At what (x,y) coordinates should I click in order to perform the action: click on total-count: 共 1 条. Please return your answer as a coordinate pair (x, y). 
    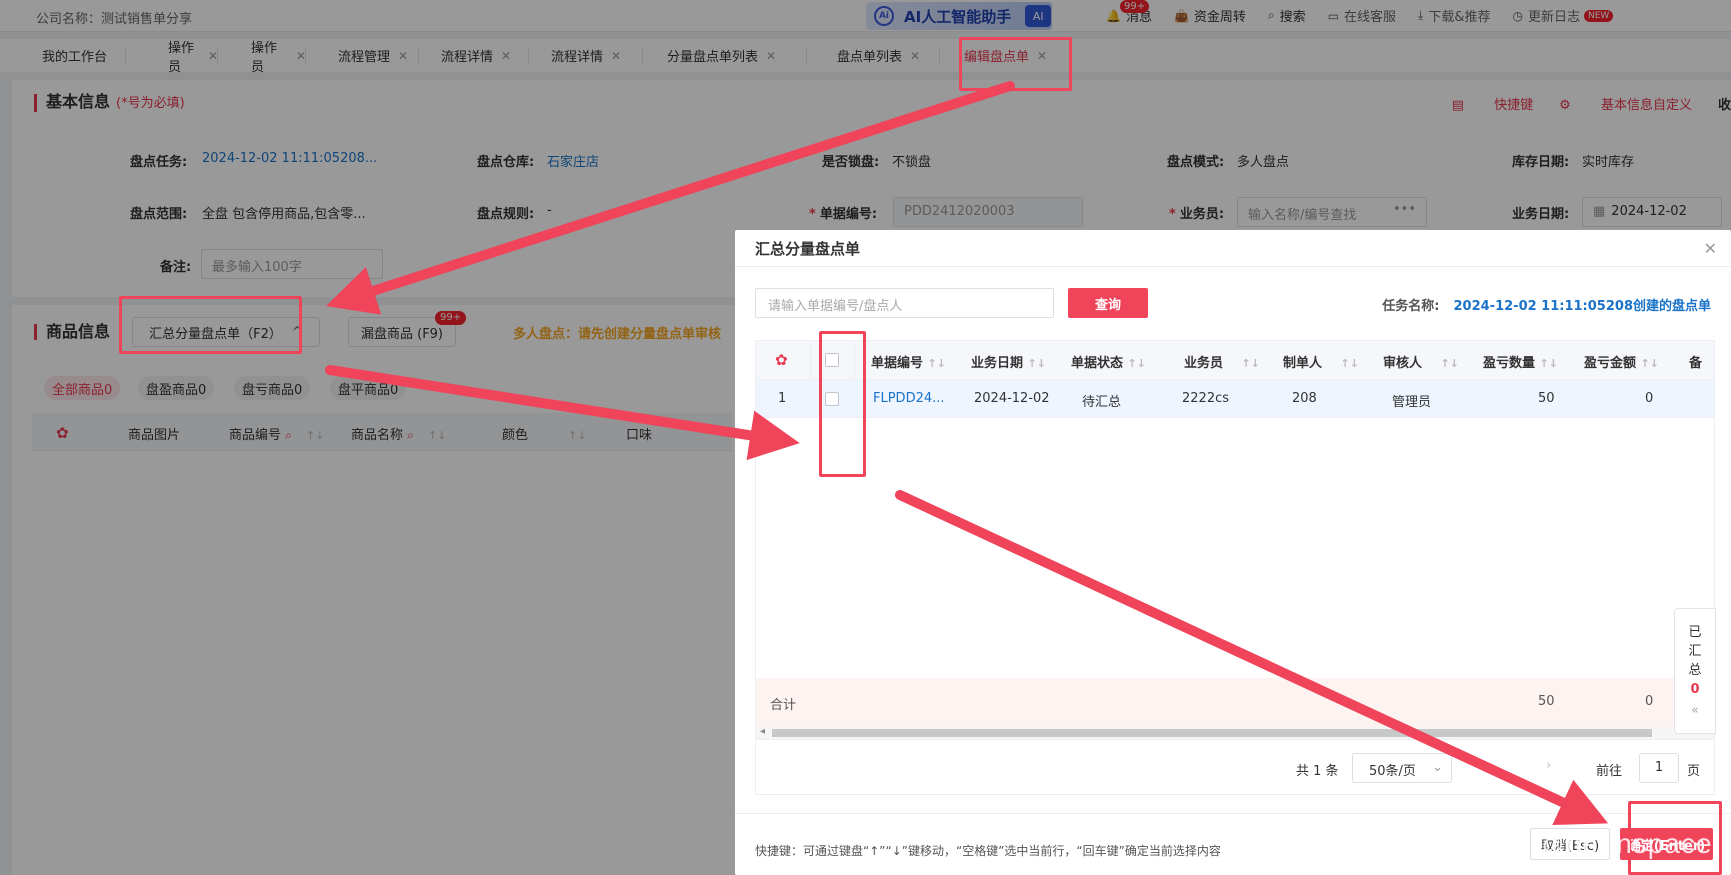
    Looking at the image, I should click on (1317, 771).